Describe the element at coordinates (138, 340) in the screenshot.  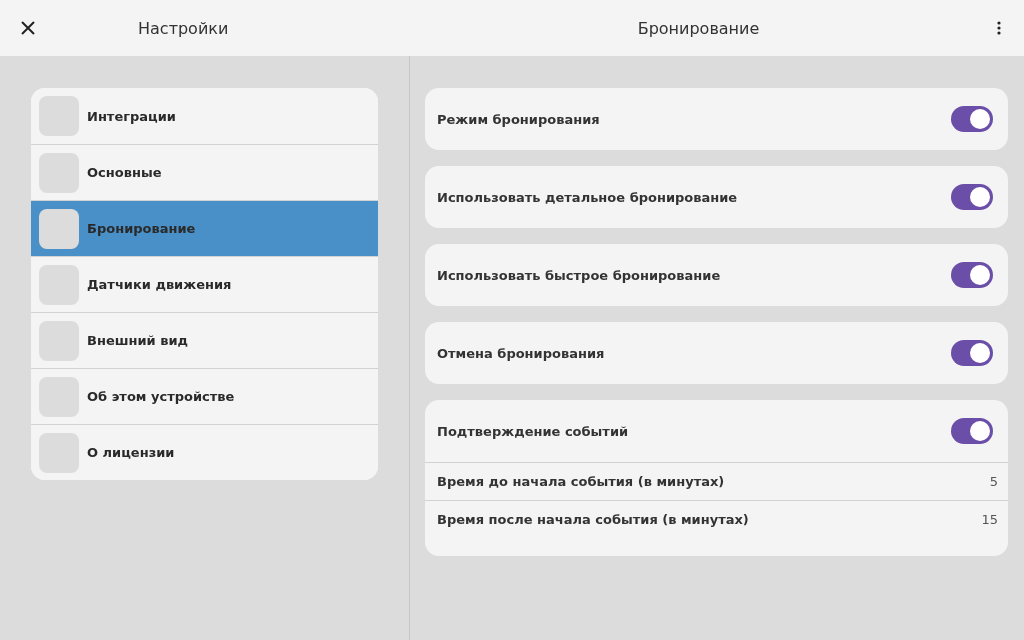
I see `menu-item-label: Внешний вид` at that location.